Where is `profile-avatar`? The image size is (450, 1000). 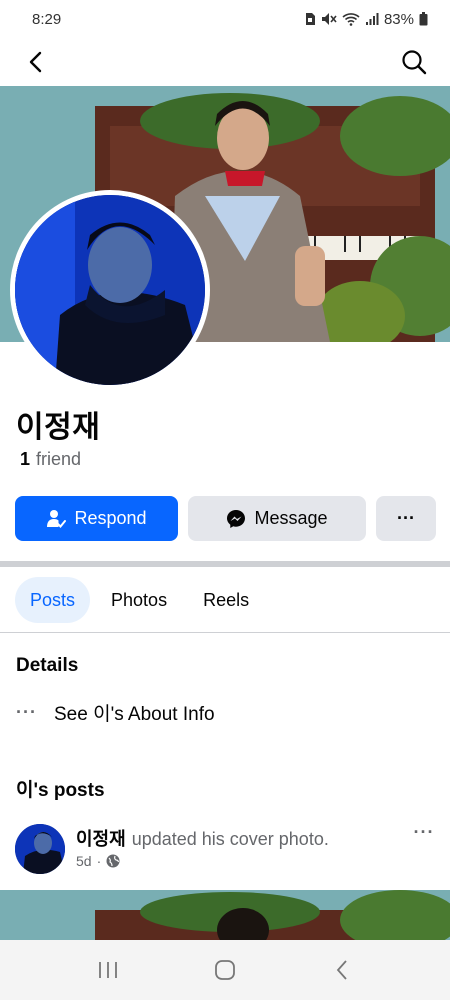
profile-avatar is located at coordinates (110, 290).